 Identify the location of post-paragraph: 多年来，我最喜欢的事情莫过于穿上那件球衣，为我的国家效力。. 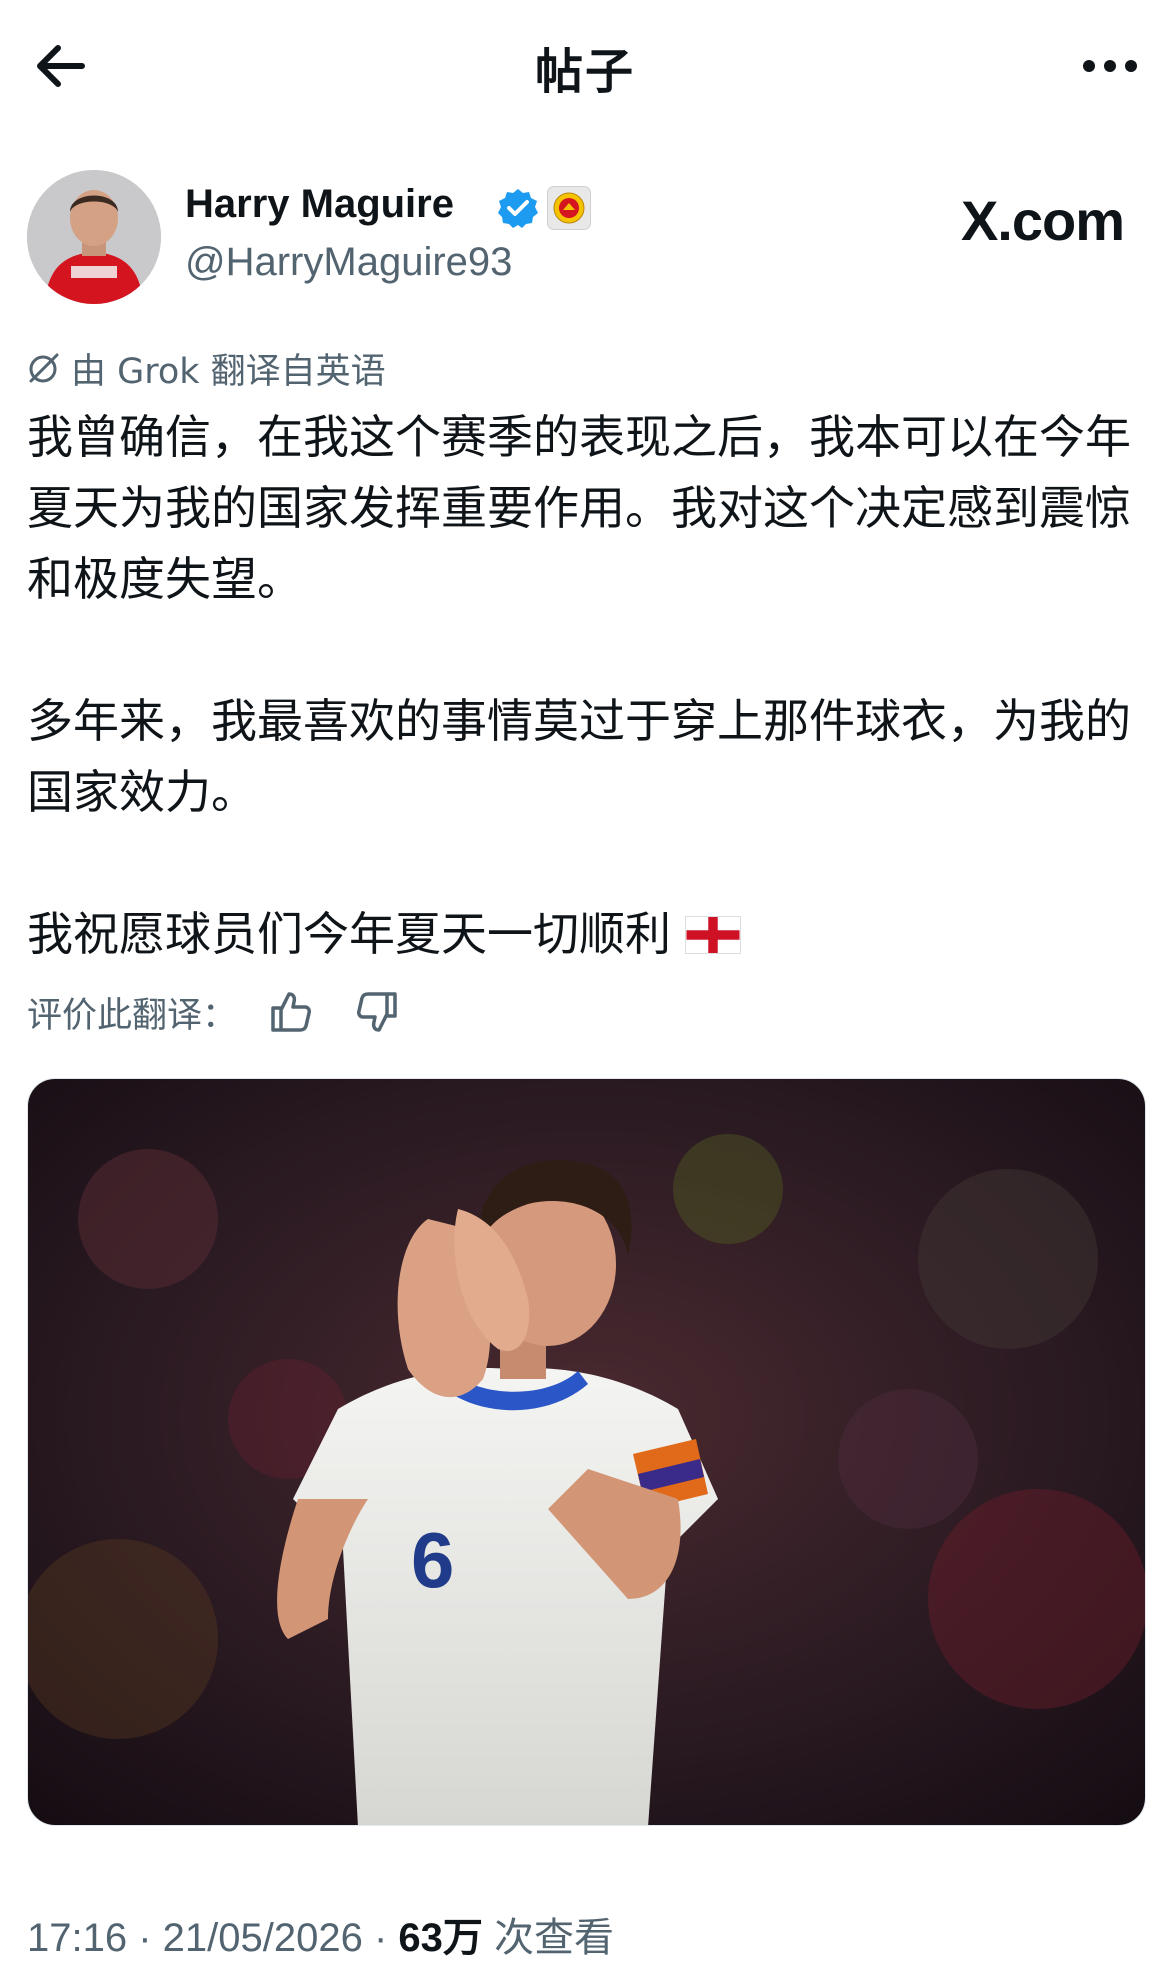
(579, 756).